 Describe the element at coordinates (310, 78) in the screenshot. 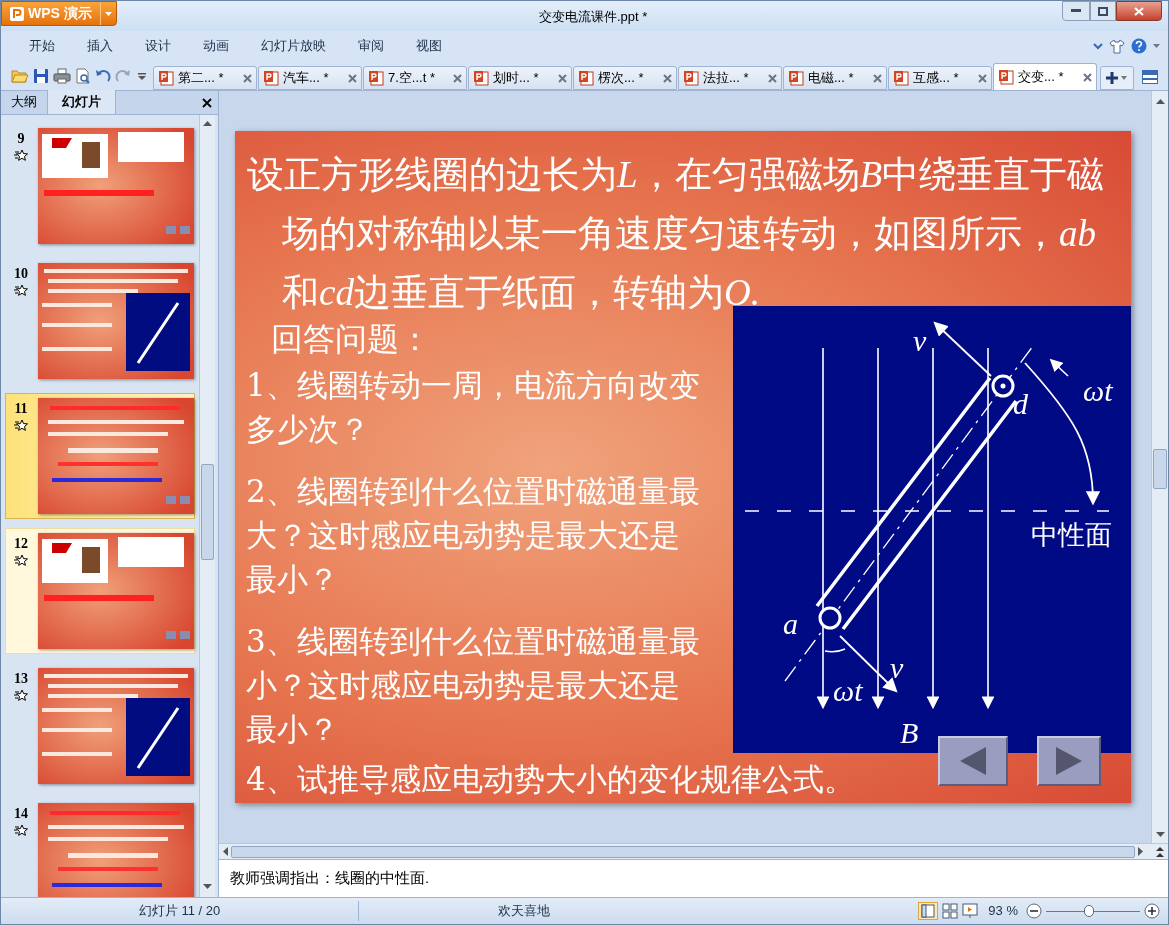

I see `document-tab: 汽车... *` at that location.